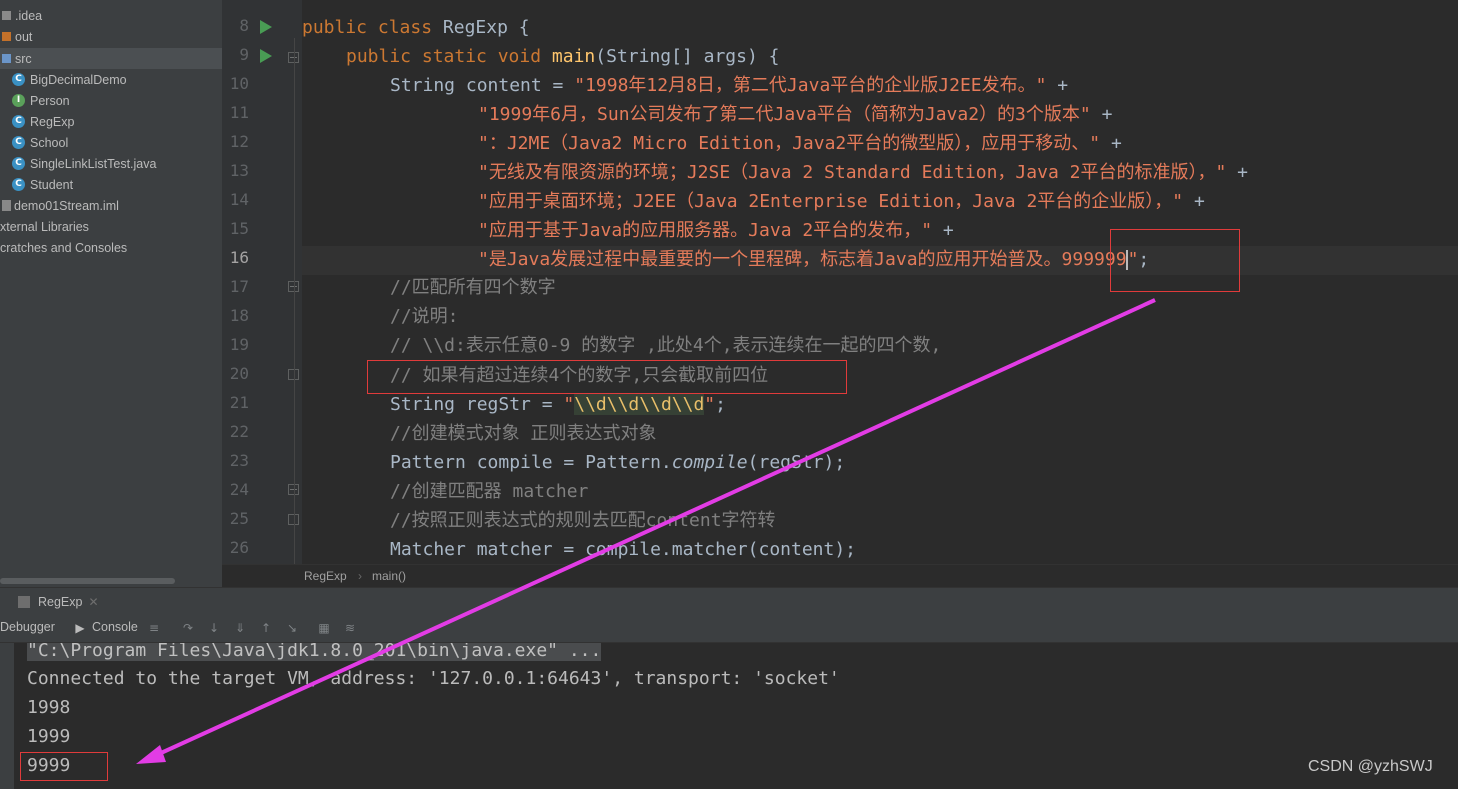 This screenshot has width=1458, height=789. Describe the element at coordinates (188, 628) in the screenshot. I see `step-over-icon: ↷` at that location.